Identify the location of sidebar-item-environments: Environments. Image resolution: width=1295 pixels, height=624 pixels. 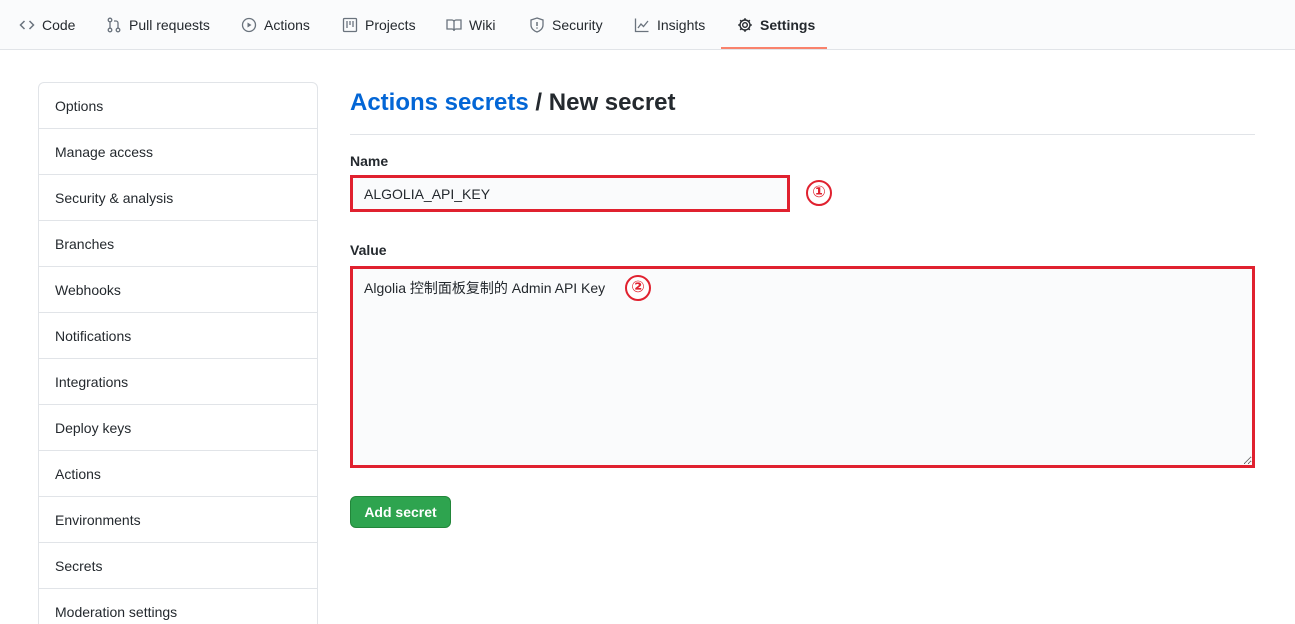
(178, 520).